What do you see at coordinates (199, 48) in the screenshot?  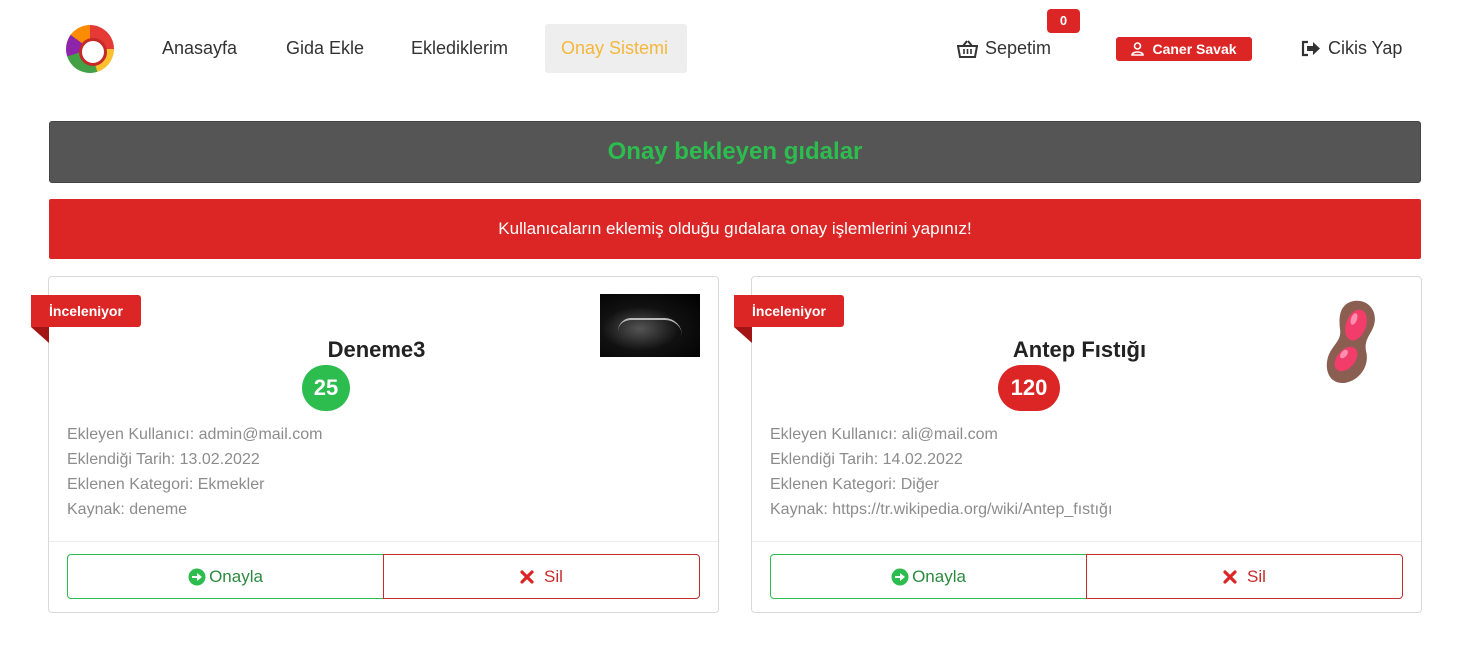 I see `nav-link-anasayfa: Anasayfa` at bounding box center [199, 48].